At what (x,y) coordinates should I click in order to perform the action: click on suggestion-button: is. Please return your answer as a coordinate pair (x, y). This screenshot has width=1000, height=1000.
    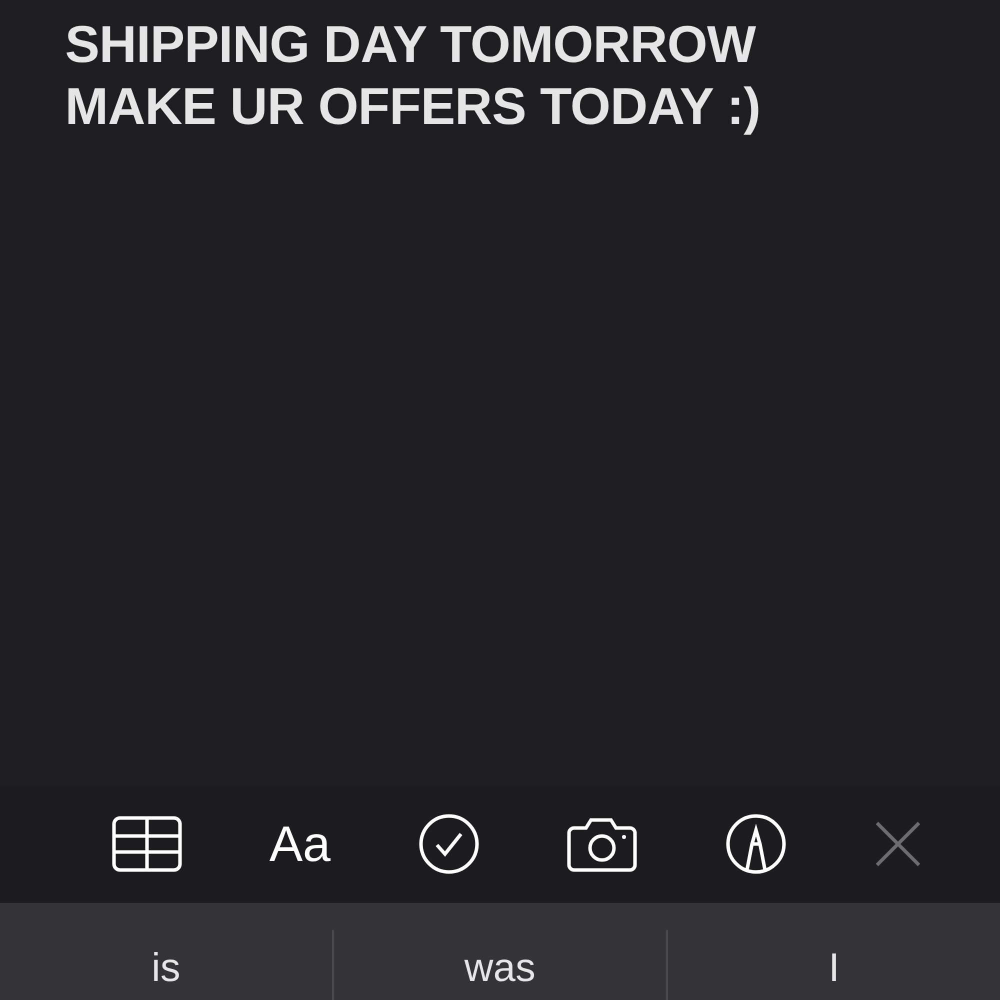
    Looking at the image, I should click on (166, 968).